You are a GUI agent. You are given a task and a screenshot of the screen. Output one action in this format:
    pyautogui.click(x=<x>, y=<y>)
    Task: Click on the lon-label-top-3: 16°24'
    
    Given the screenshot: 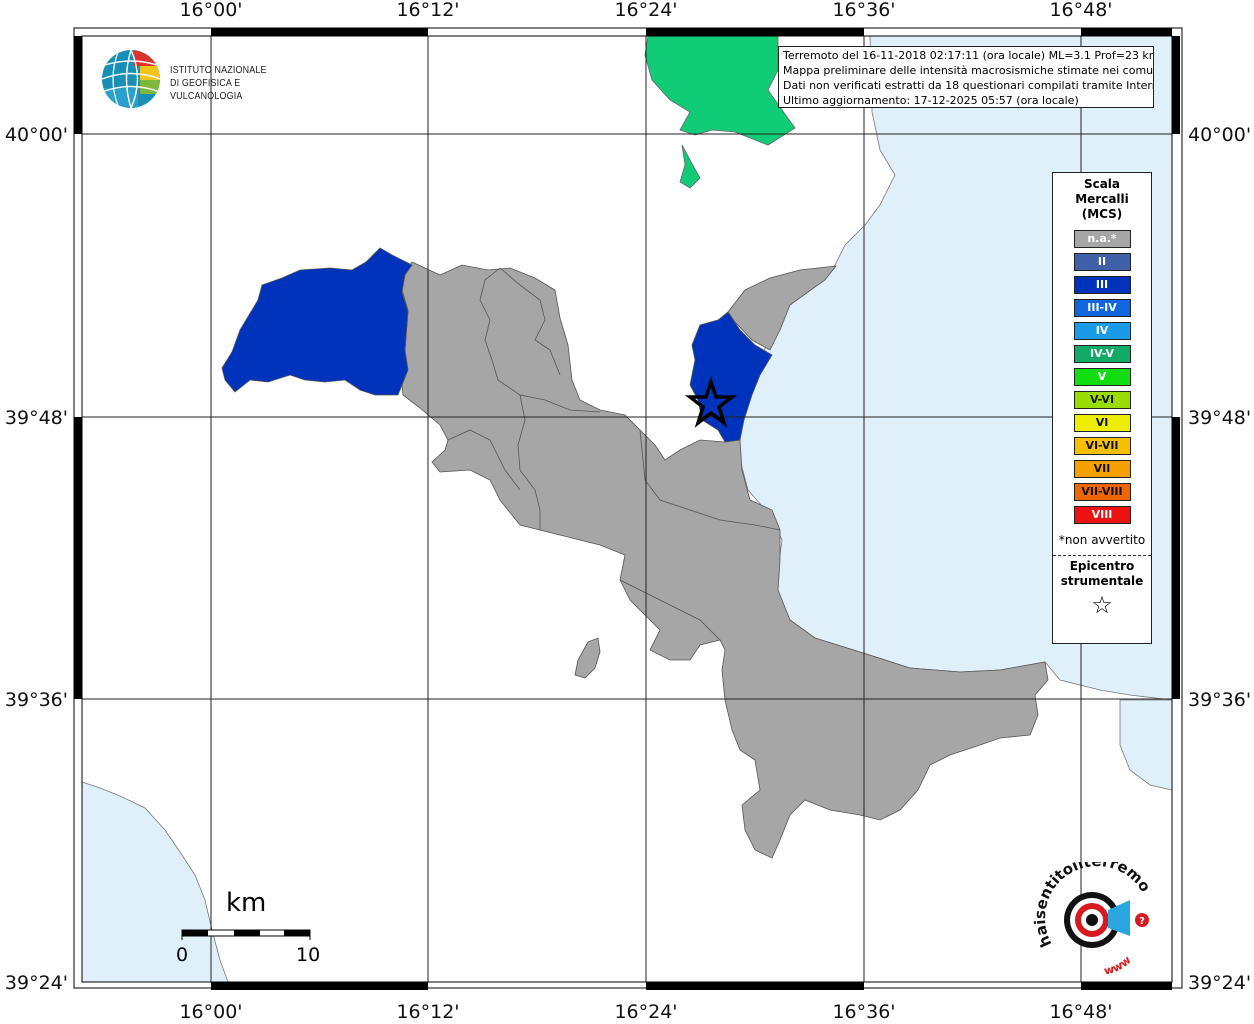 What is the action you would take?
    pyautogui.click(x=645, y=10)
    